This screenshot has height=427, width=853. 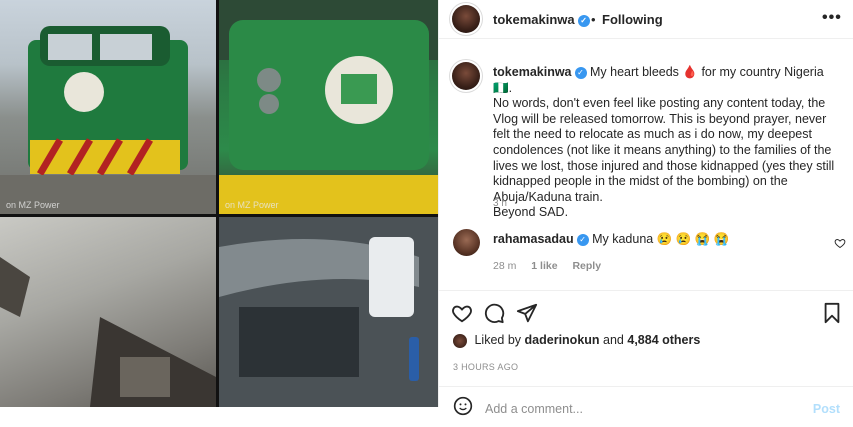 I want to click on comment-body: My kaduna 😢 😢 😭 😭, so click(x=661, y=239).